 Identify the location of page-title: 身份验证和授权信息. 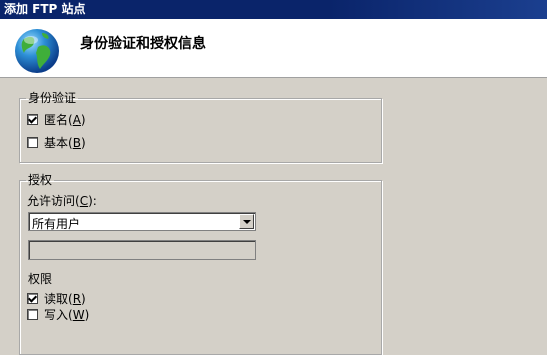
(143, 44).